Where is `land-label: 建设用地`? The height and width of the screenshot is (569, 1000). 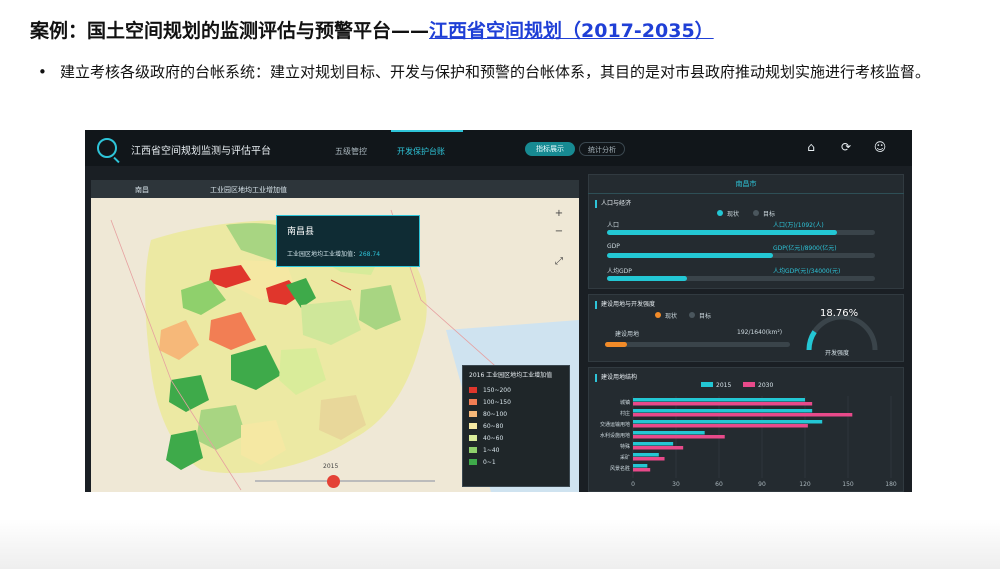
land-label: 建设用地 is located at coordinates (627, 334).